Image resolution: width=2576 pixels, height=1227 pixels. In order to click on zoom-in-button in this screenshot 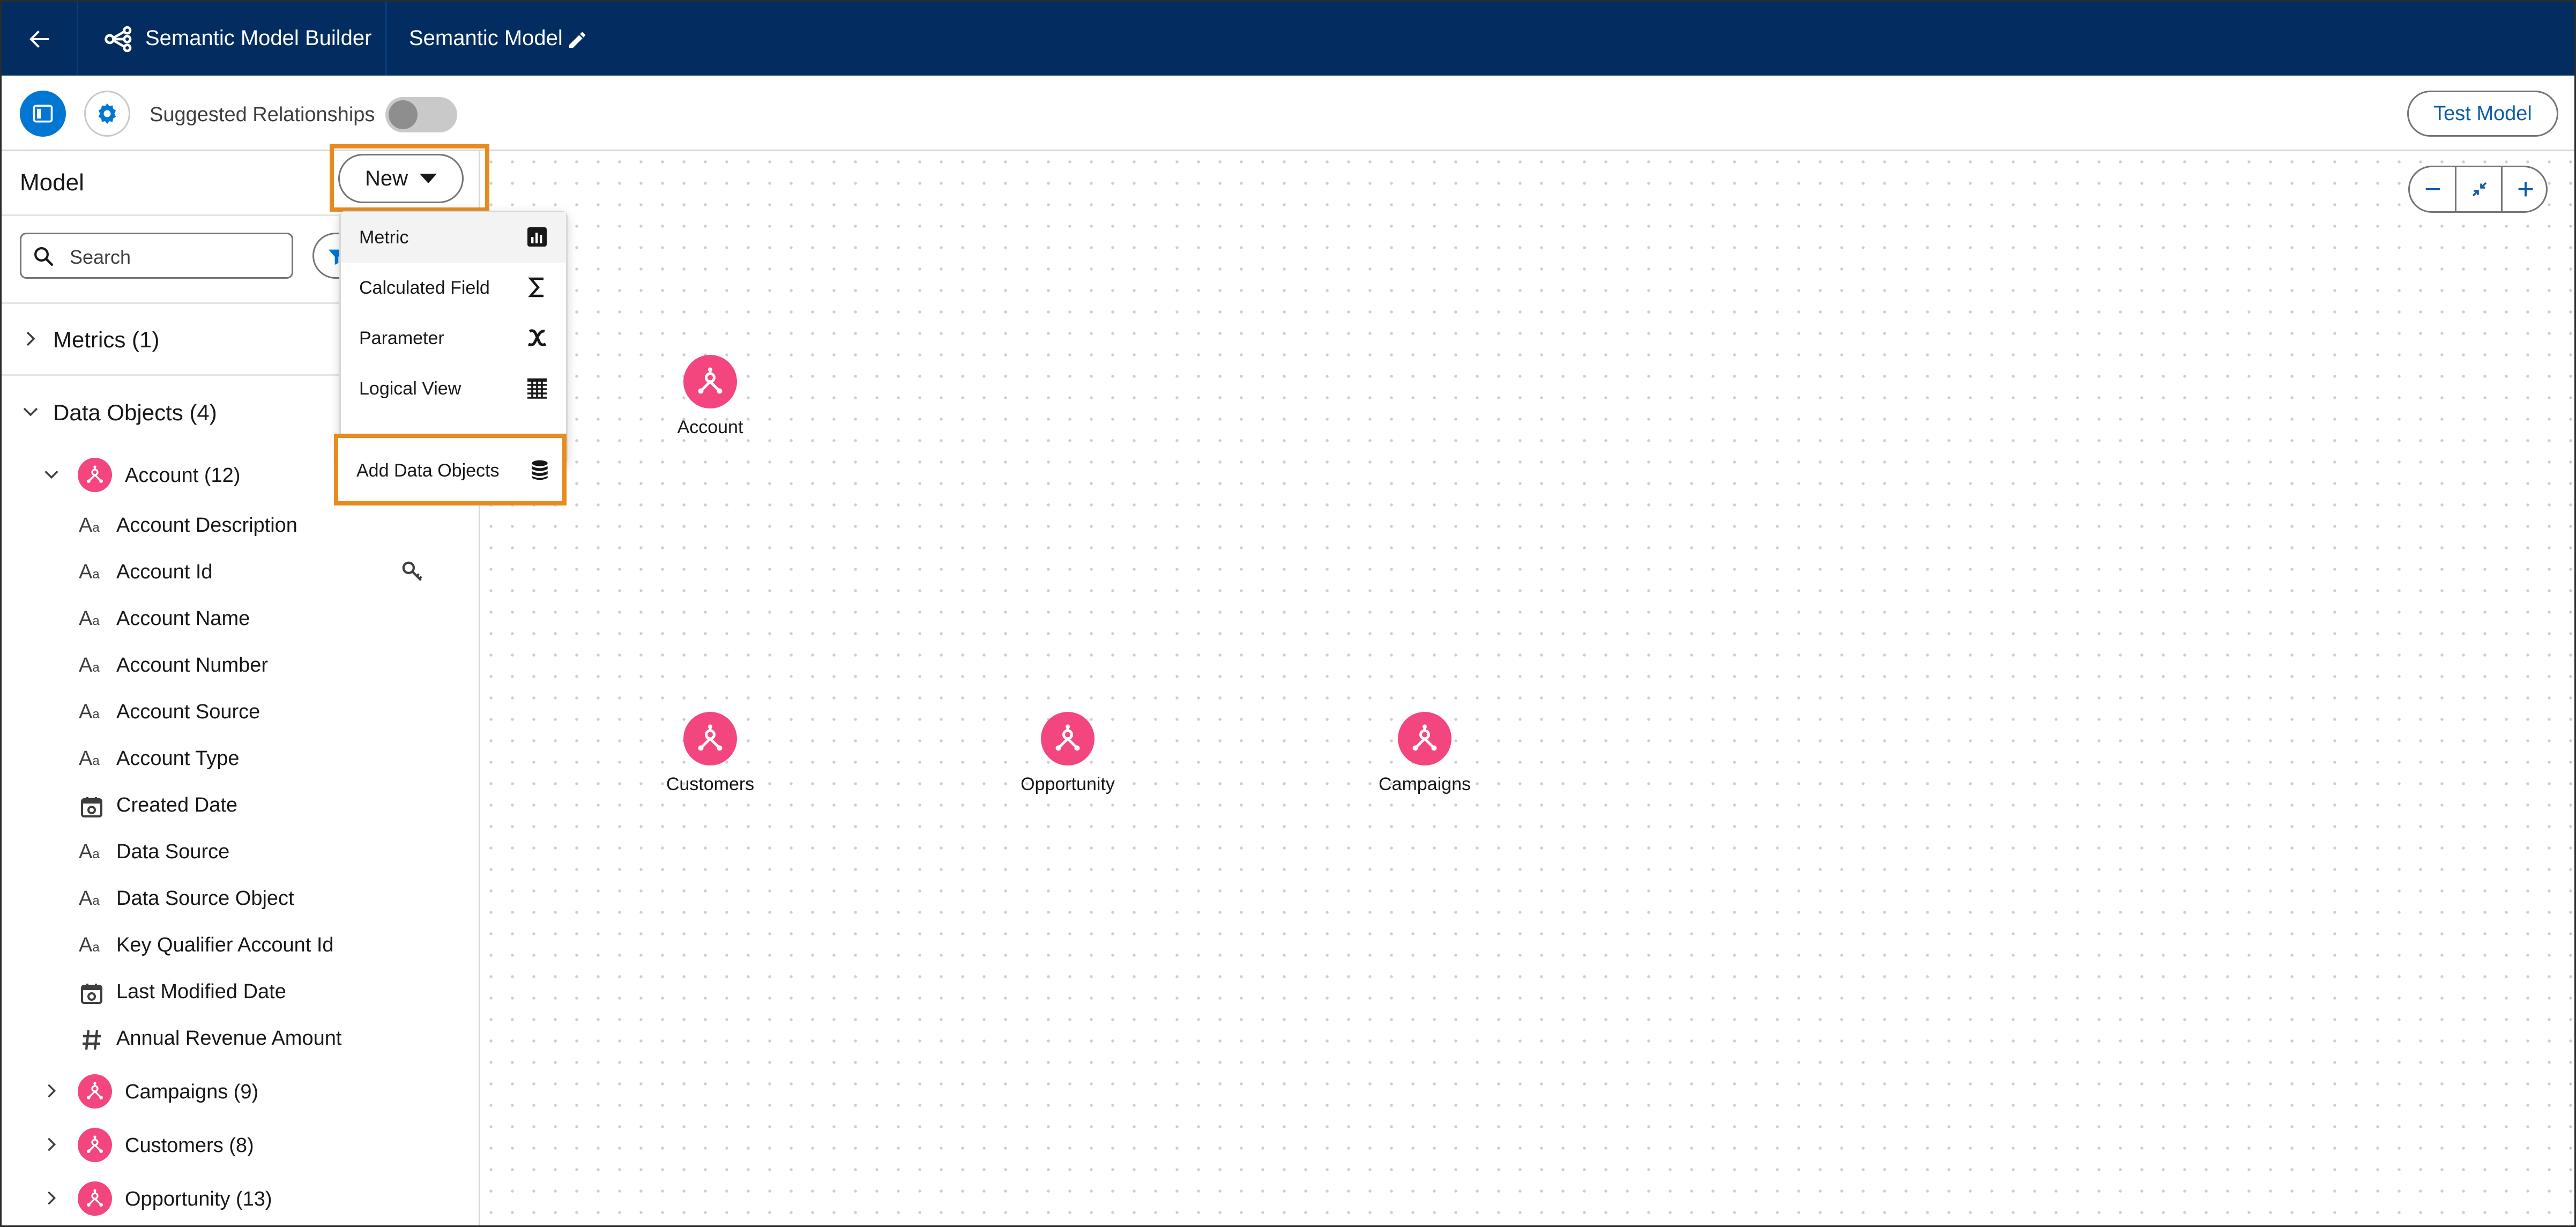, I will do `click(2526, 189)`.